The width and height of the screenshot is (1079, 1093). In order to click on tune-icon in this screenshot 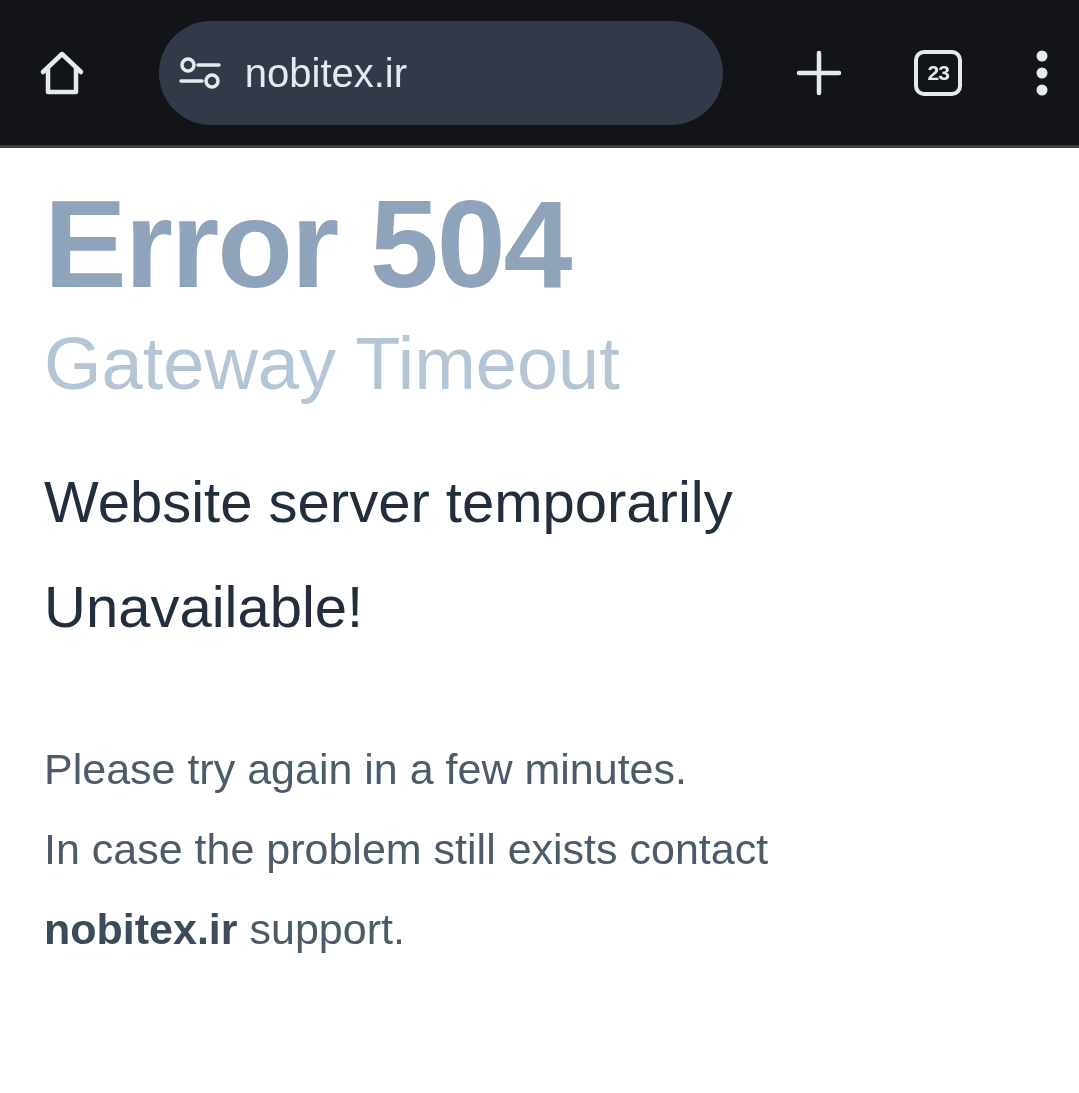, I will do `click(199, 72)`.